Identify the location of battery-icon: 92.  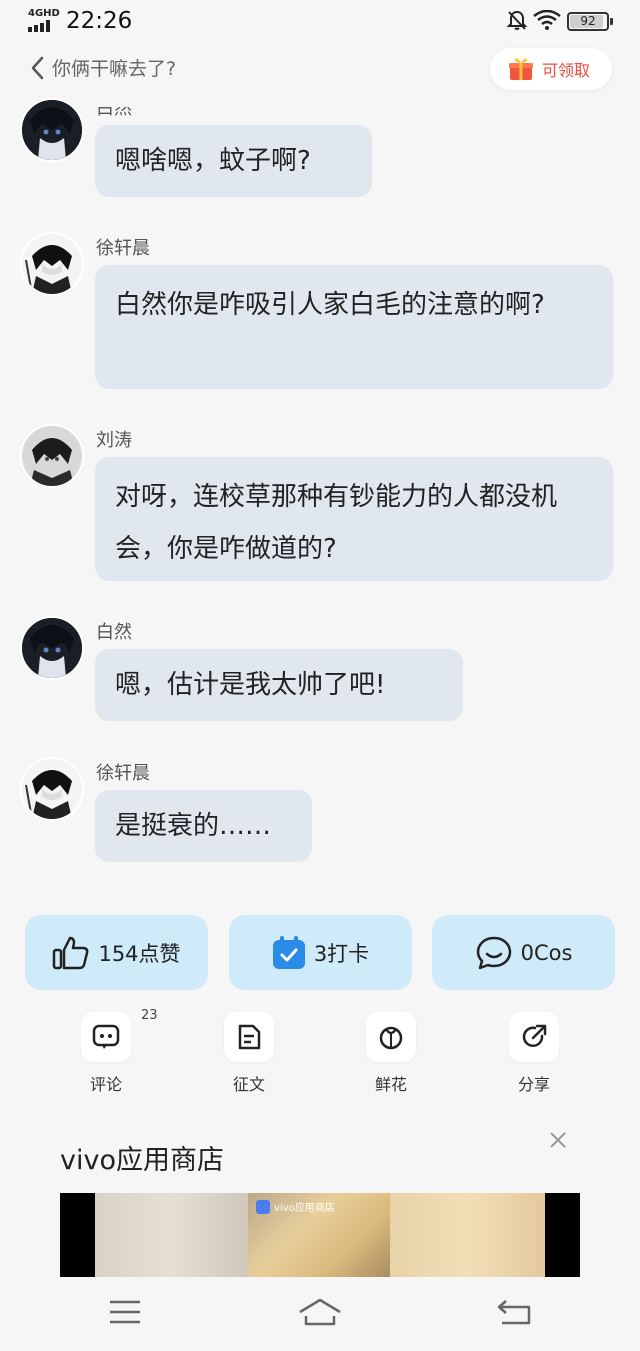
(590, 21).